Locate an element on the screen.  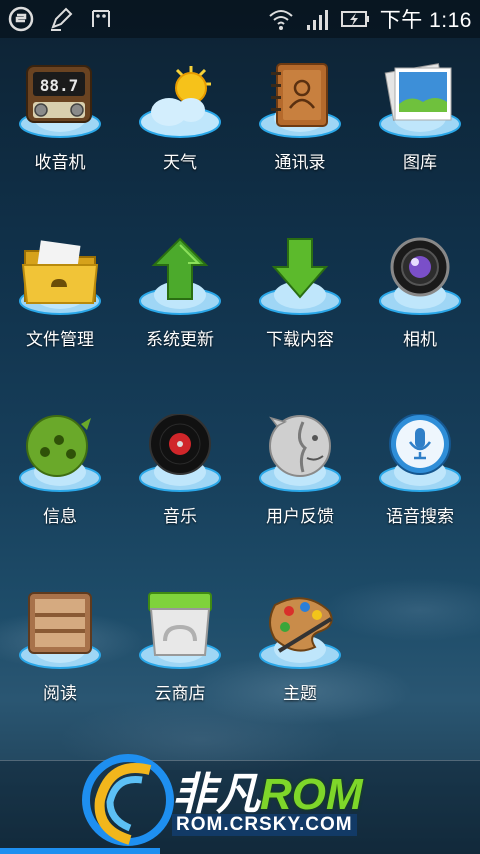
radio-icon: 88.7 is located at coordinates (59, 94).